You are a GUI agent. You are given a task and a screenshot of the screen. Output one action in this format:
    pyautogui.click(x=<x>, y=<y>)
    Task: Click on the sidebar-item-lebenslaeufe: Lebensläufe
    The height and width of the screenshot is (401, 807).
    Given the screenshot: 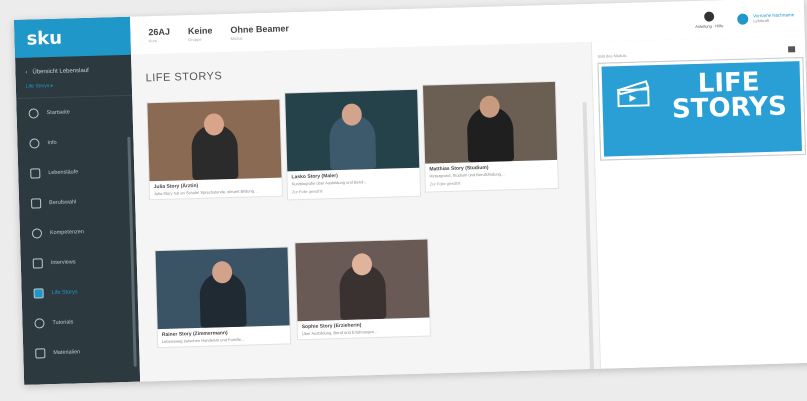 What is the action you would take?
    pyautogui.click(x=76, y=172)
    